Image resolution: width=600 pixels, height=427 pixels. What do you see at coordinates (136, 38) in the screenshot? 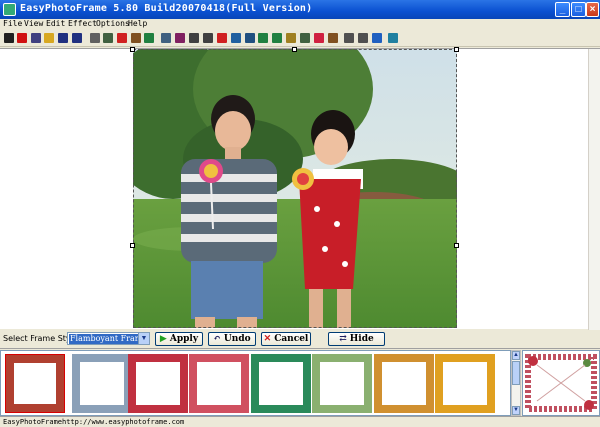
I see `brush-icon` at bounding box center [136, 38].